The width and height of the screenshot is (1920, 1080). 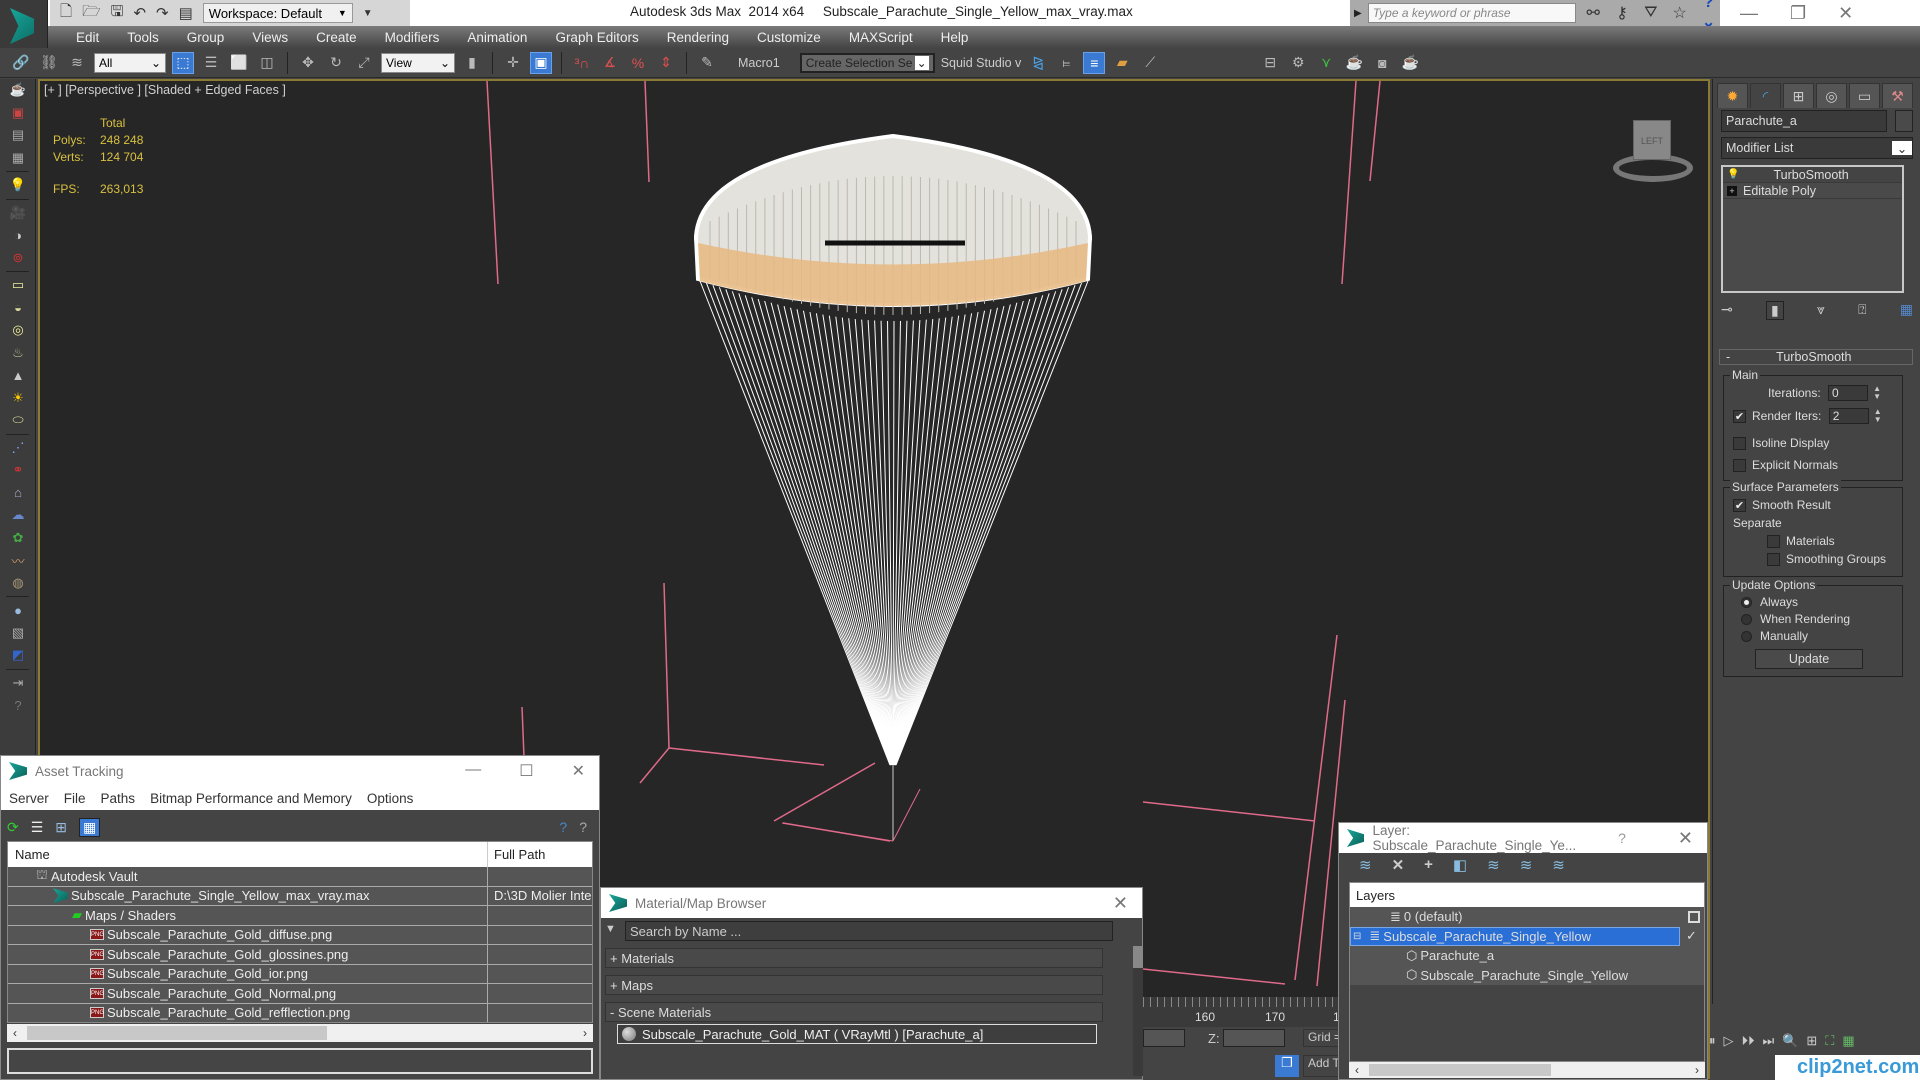 What do you see at coordinates (1697, 1070) in the screenshot?
I see `scroll-right-icon: ›` at bounding box center [1697, 1070].